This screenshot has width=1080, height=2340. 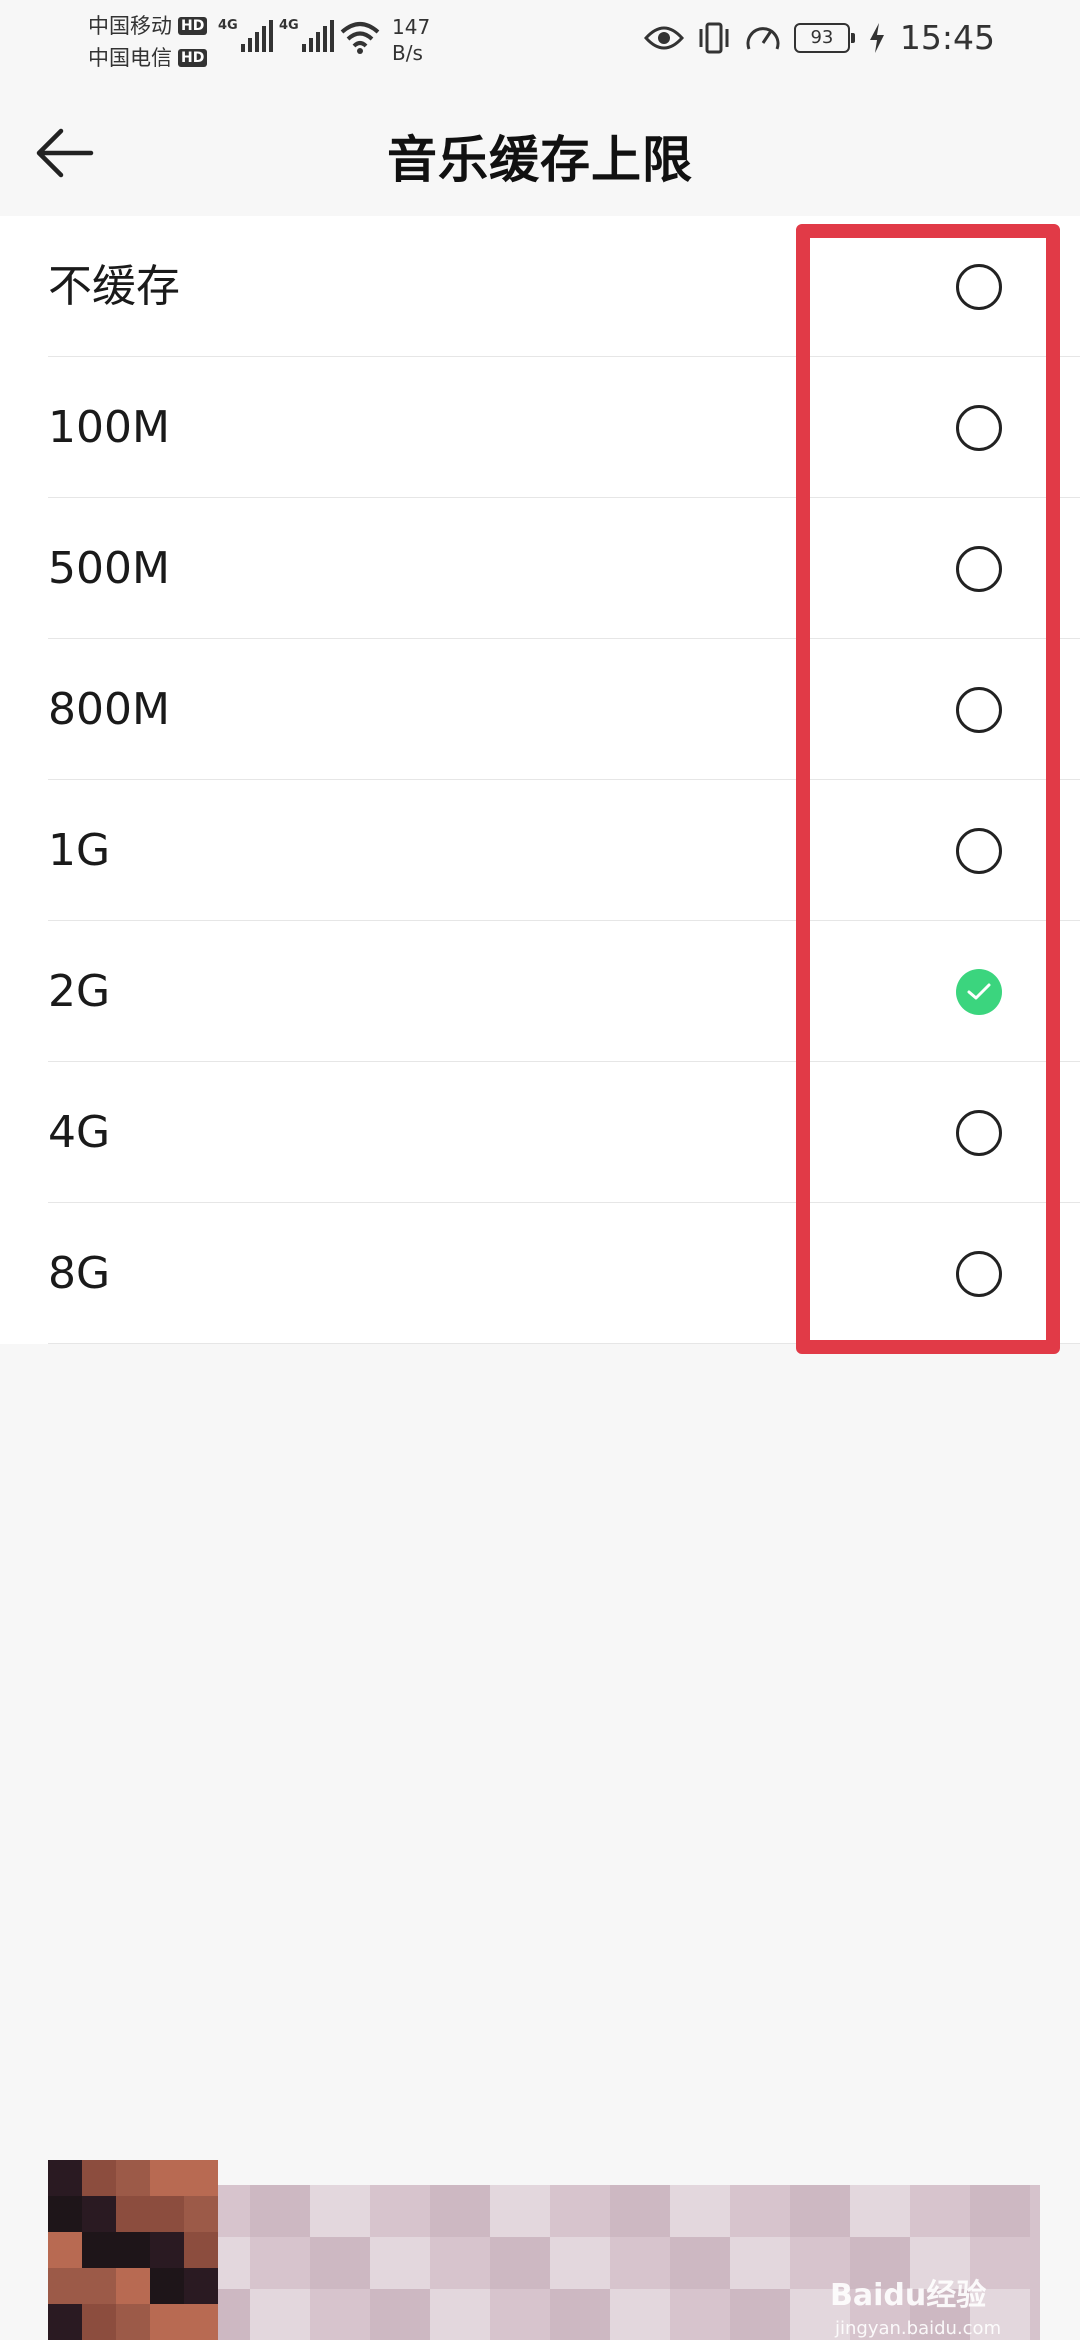 I want to click on wifi-icon, so click(x=360, y=38).